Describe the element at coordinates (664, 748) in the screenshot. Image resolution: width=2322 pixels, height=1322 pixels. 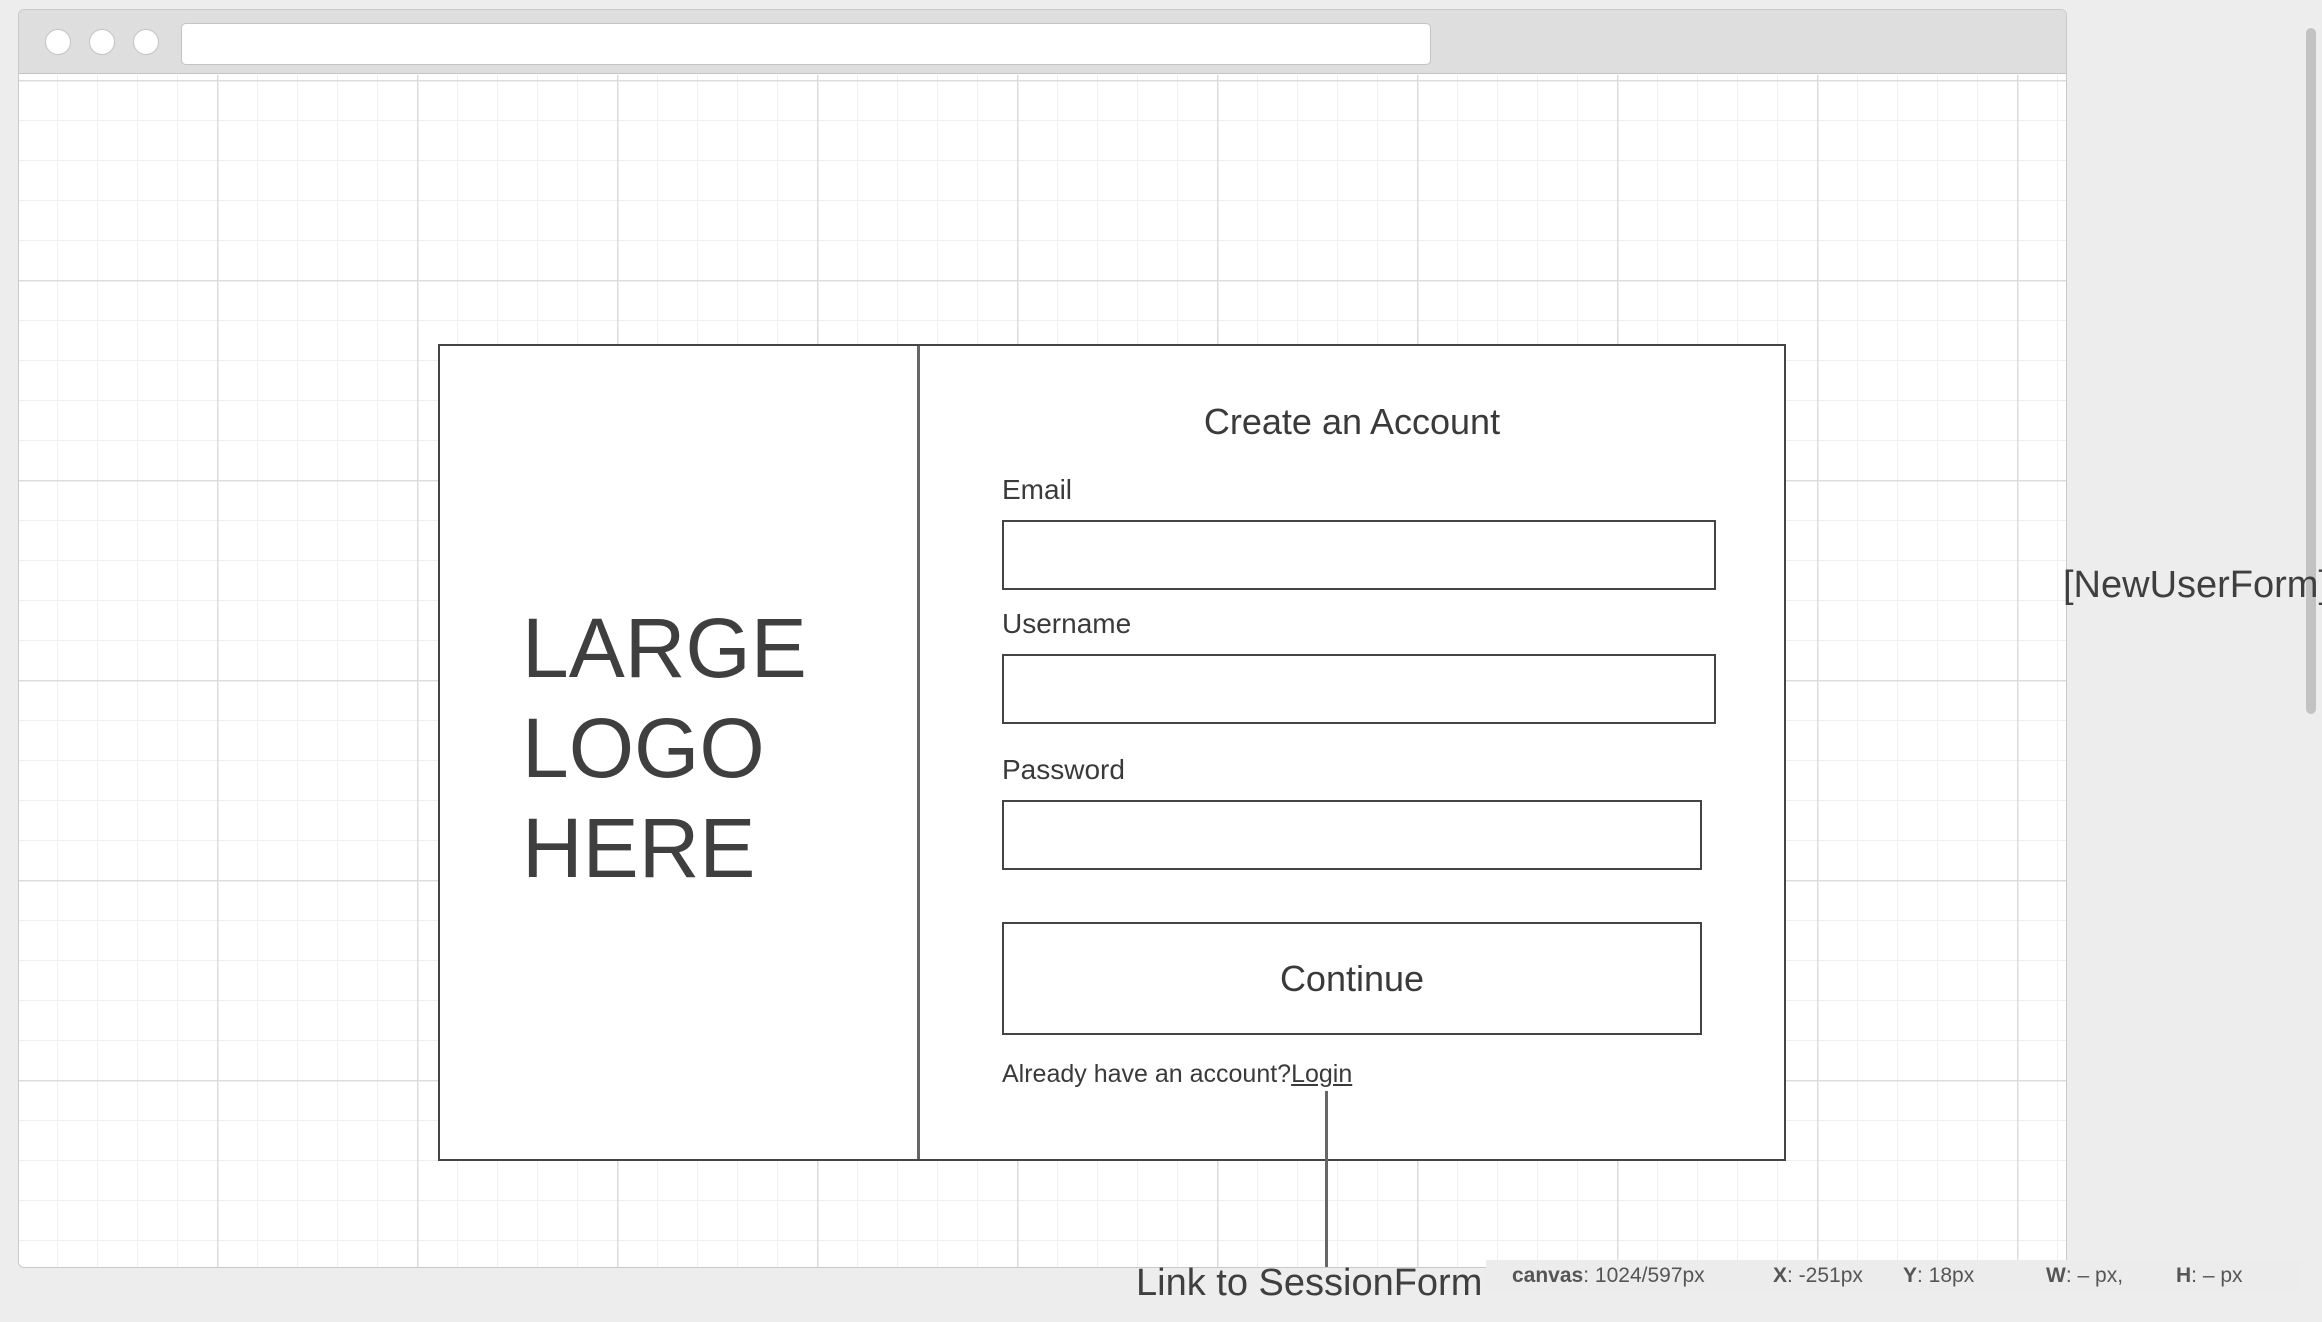
I see `logo-placeholder: LARGE LOGO HERE` at that location.